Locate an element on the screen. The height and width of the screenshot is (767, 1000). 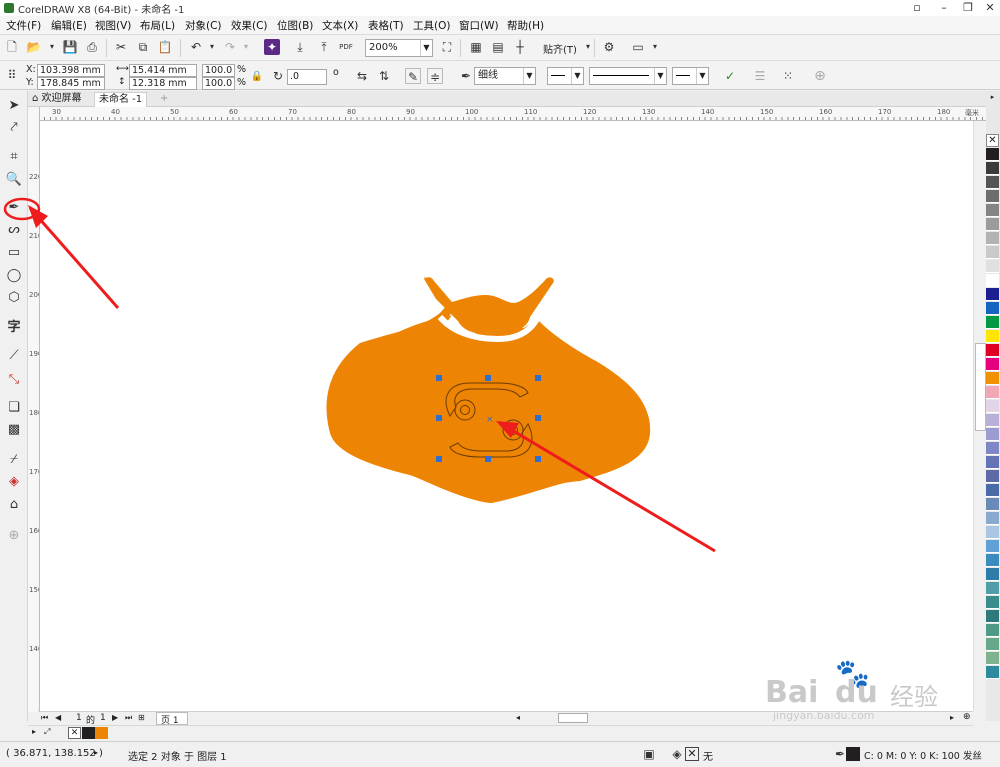
open-dropdown-icon: ▾ is located at coordinates (52, 47).